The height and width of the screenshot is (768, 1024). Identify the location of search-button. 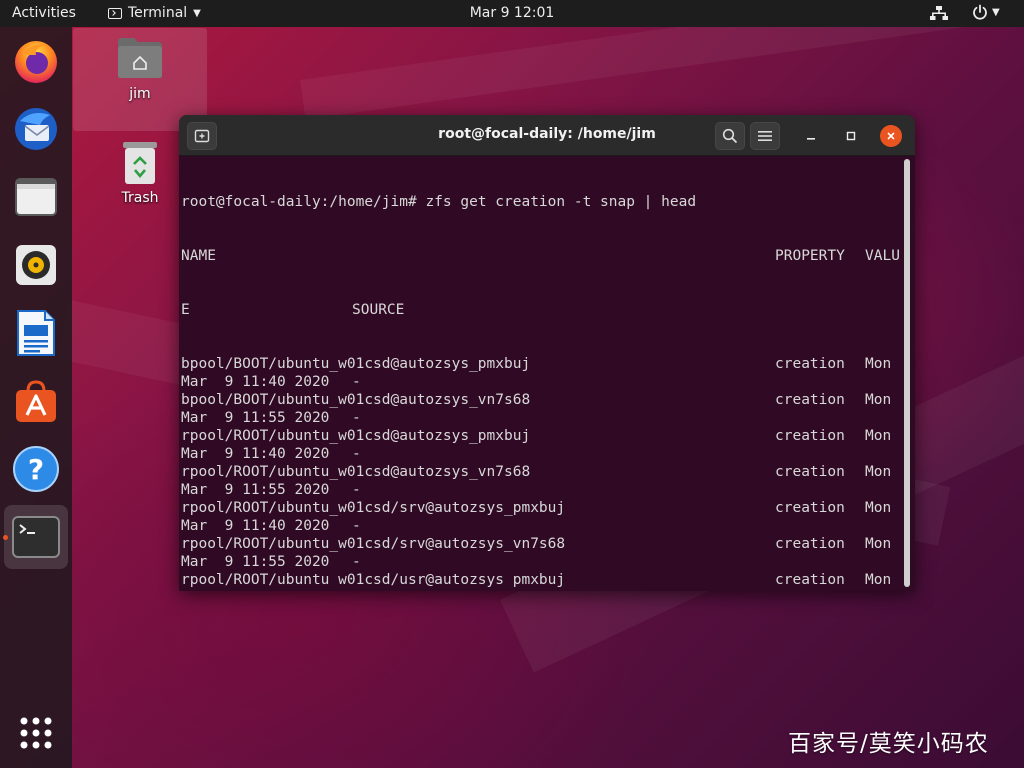
(730, 136).